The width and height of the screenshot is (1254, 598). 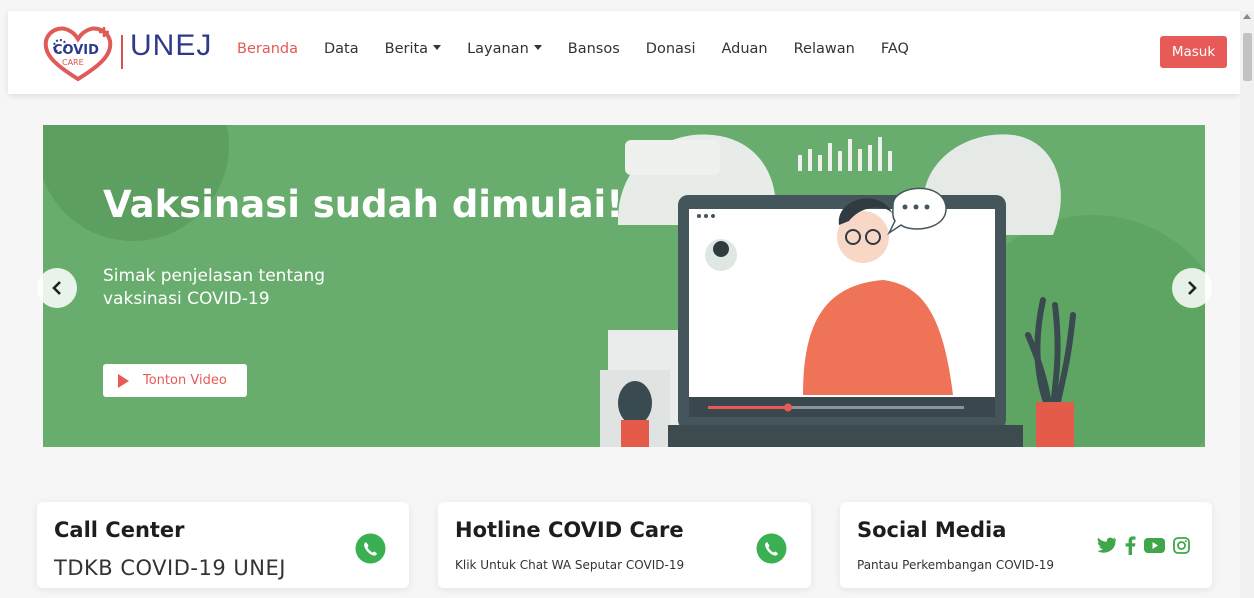 What do you see at coordinates (569, 530) in the screenshot?
I see `hotline-title: Hotline COVID Care` at bounding box center [569, 530].